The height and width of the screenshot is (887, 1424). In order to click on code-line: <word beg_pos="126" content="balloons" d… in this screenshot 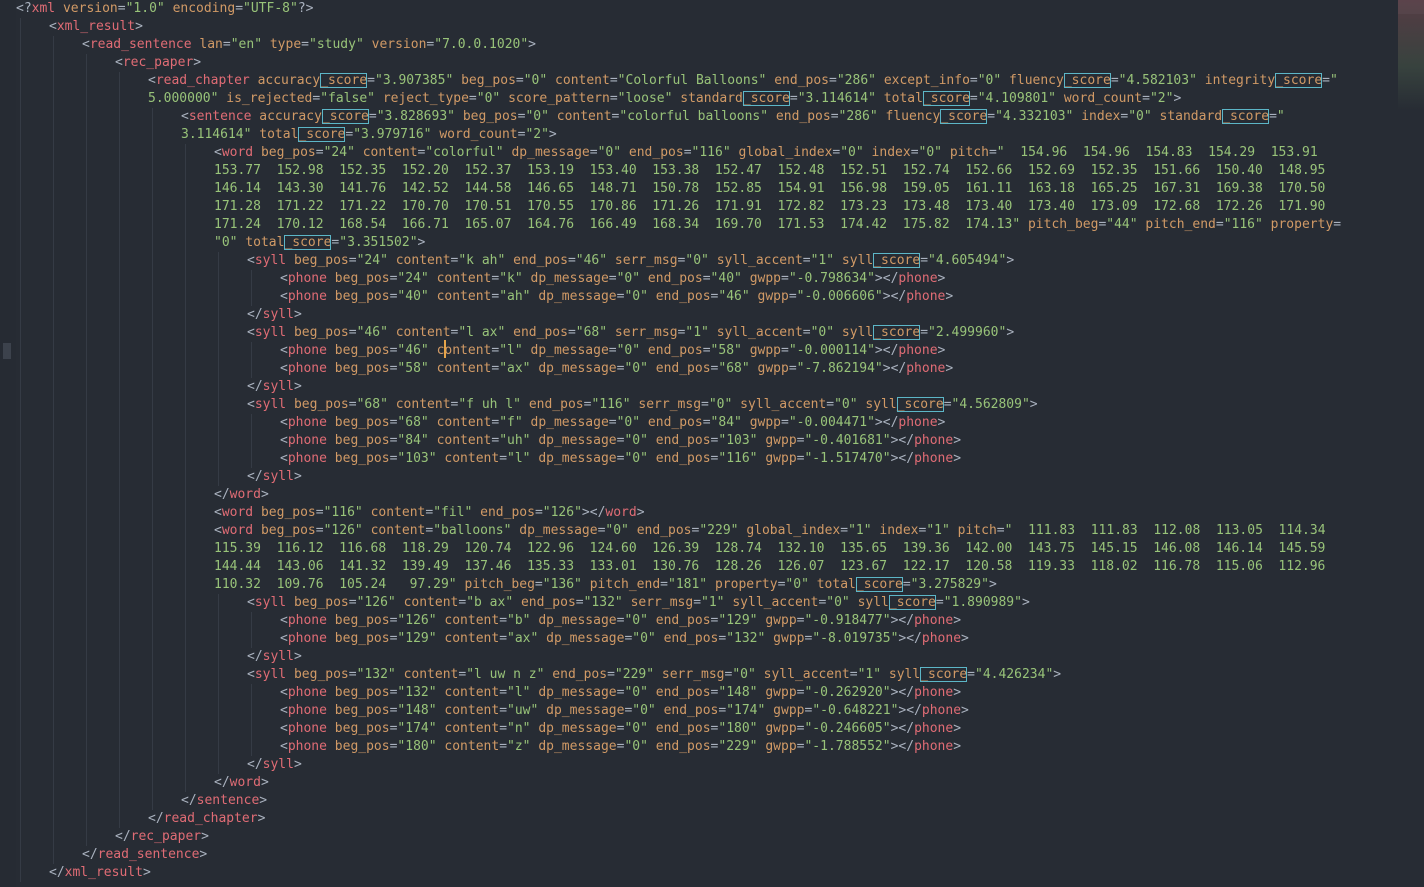, I will do `click(770, 531)`.